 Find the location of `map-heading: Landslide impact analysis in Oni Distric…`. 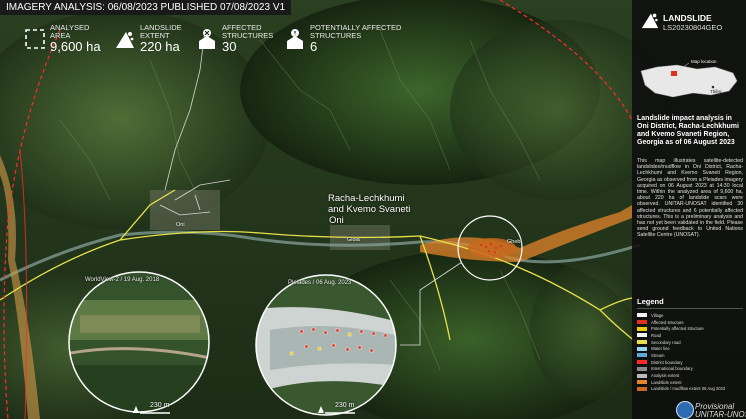

map-heading: Landslide impact analysis in Oni Distric… is located at coordinates (688, 130).